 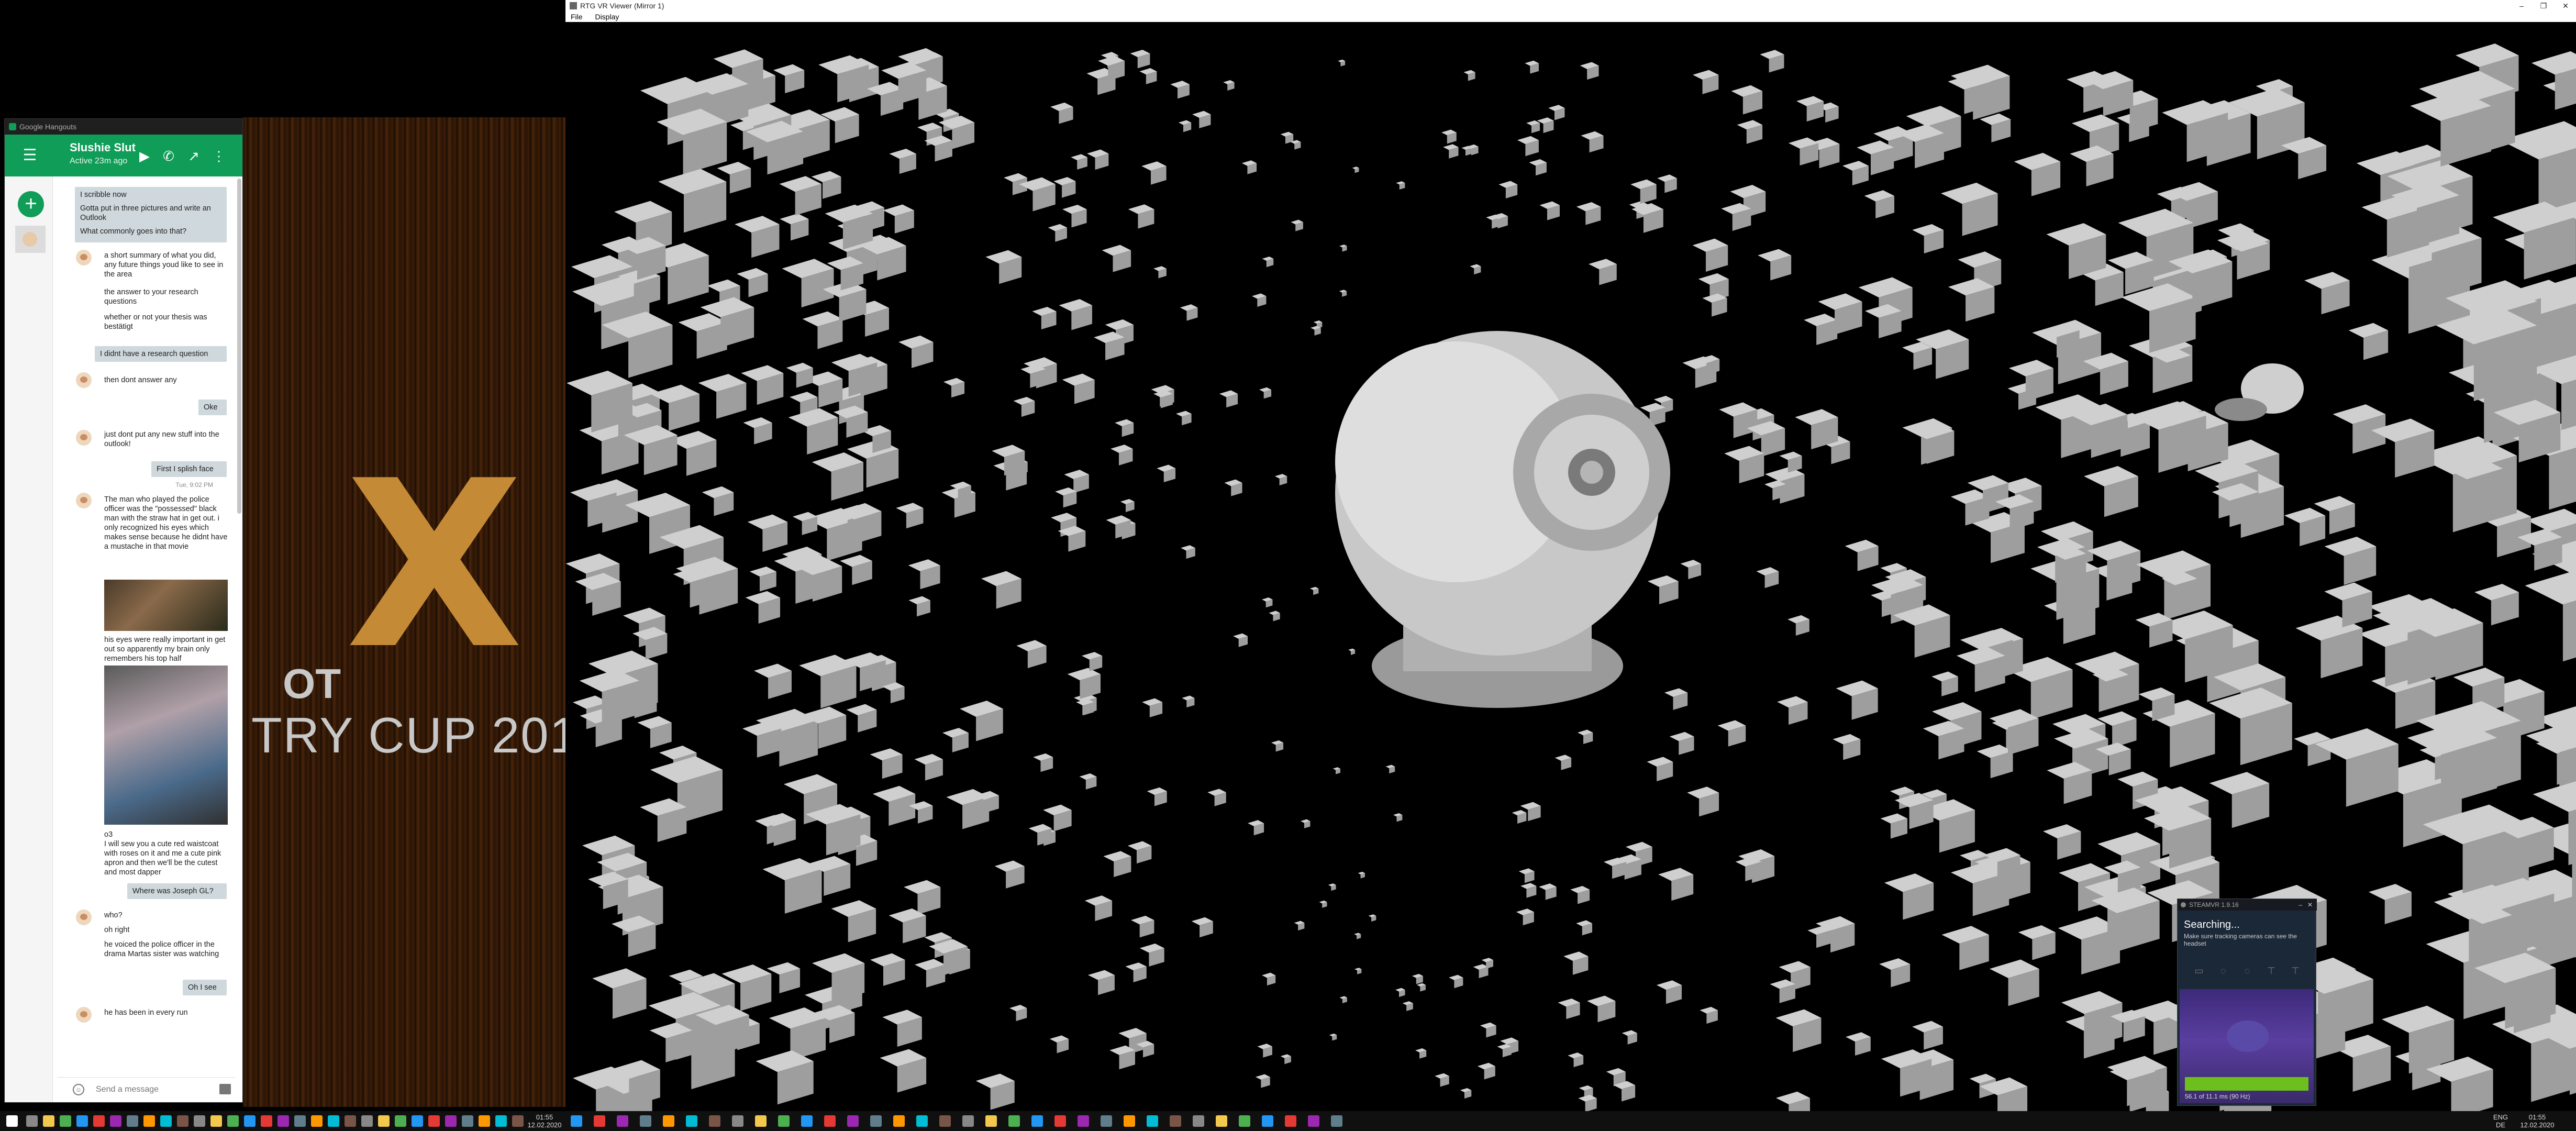 What do you see at coordinates (576, 17) in the screenshot?
I see `menu-file: File` at bounding box center [576, 17].